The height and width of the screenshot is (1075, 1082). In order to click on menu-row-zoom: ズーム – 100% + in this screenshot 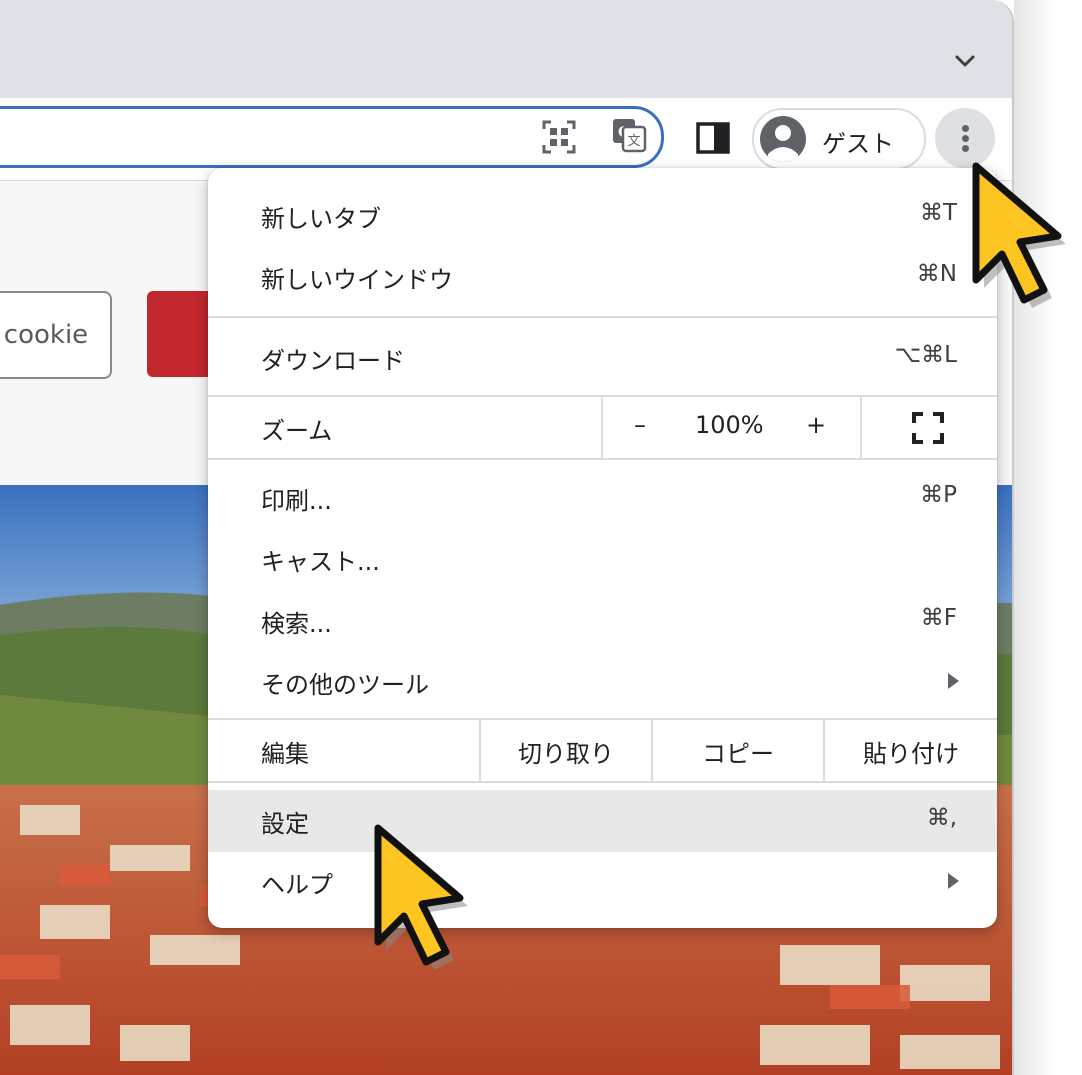, I will do `click(602, 427)`.